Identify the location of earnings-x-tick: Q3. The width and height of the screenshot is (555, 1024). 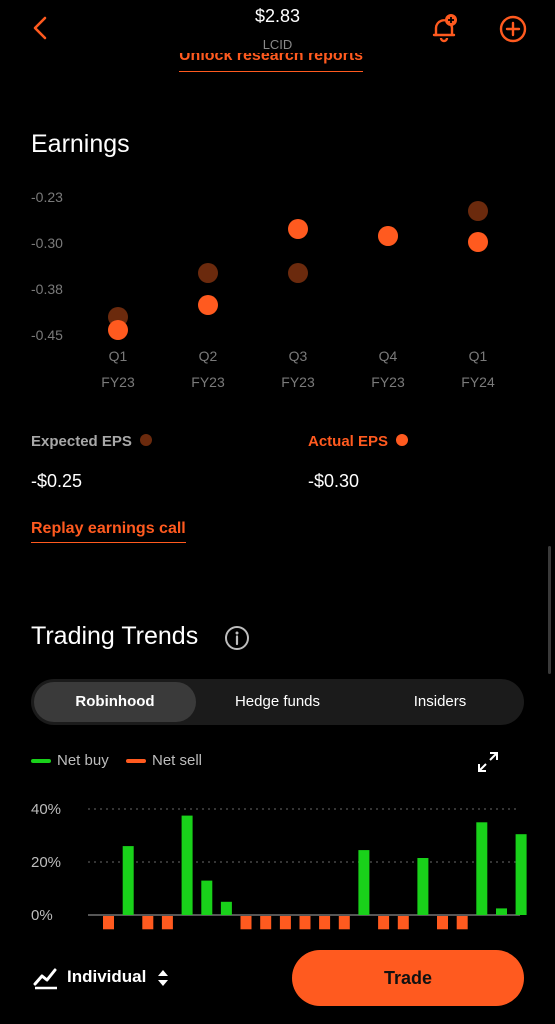
(298, 356).